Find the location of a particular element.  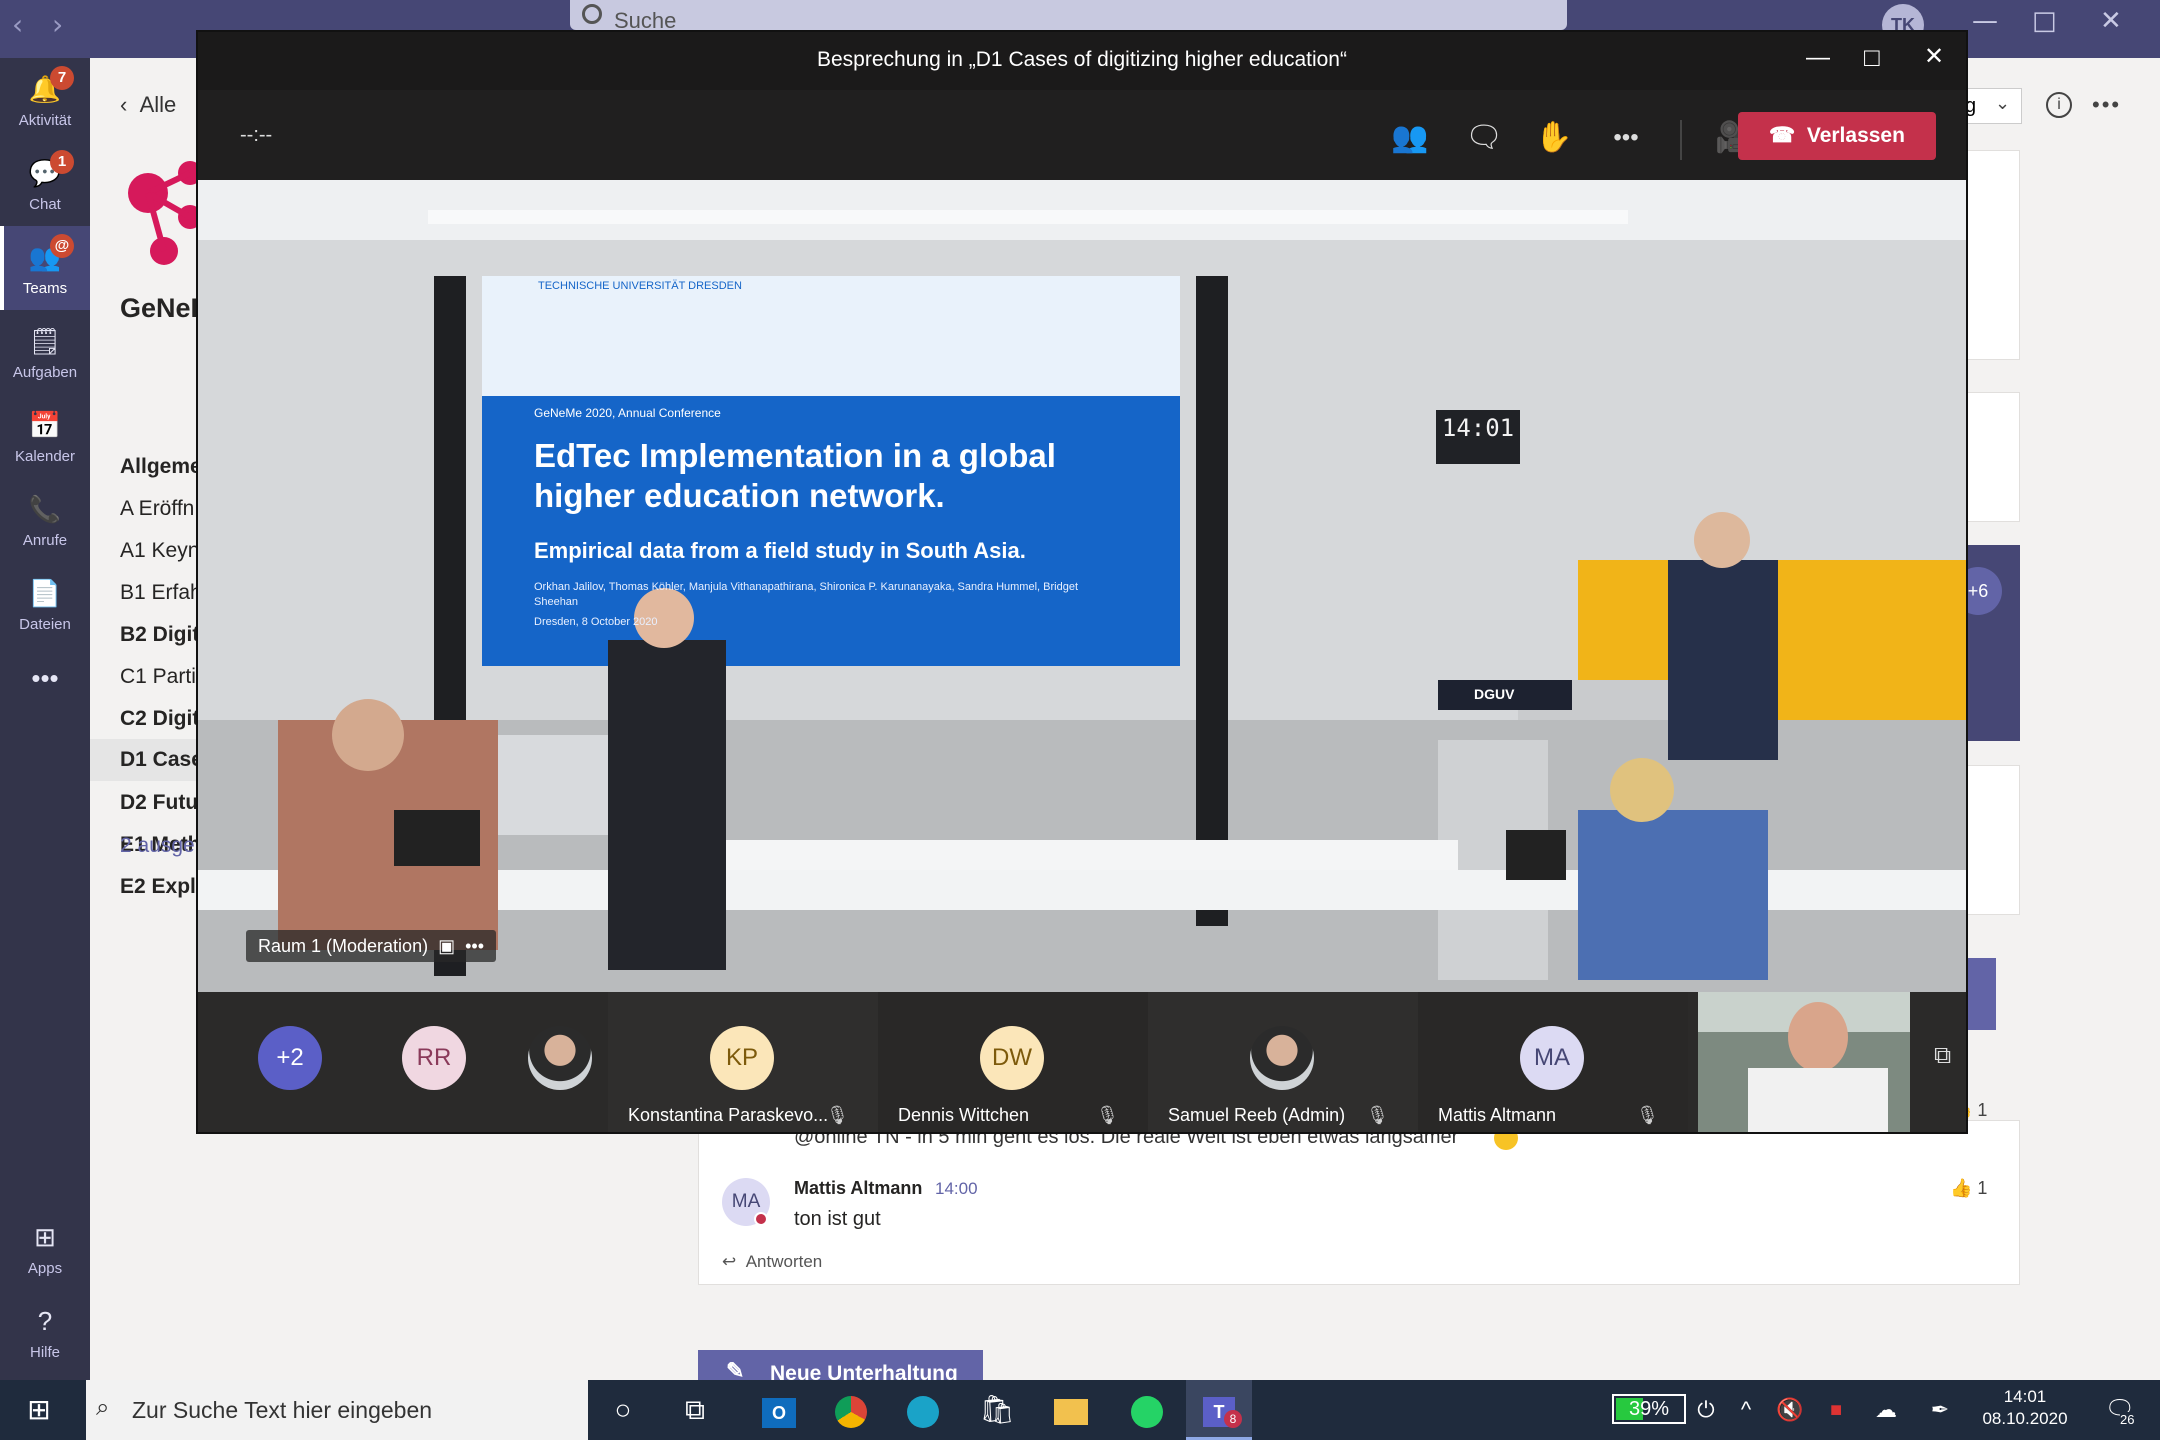

slide-conference: GeNeMe 2020, Annual Conference is located at coordinates (627, 413).